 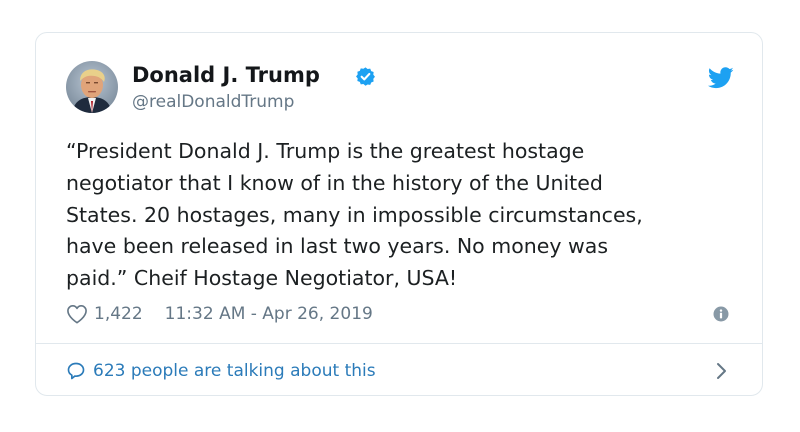 I want to click on talking-text: 623 people are talking about this, so click(x=234, y=371).